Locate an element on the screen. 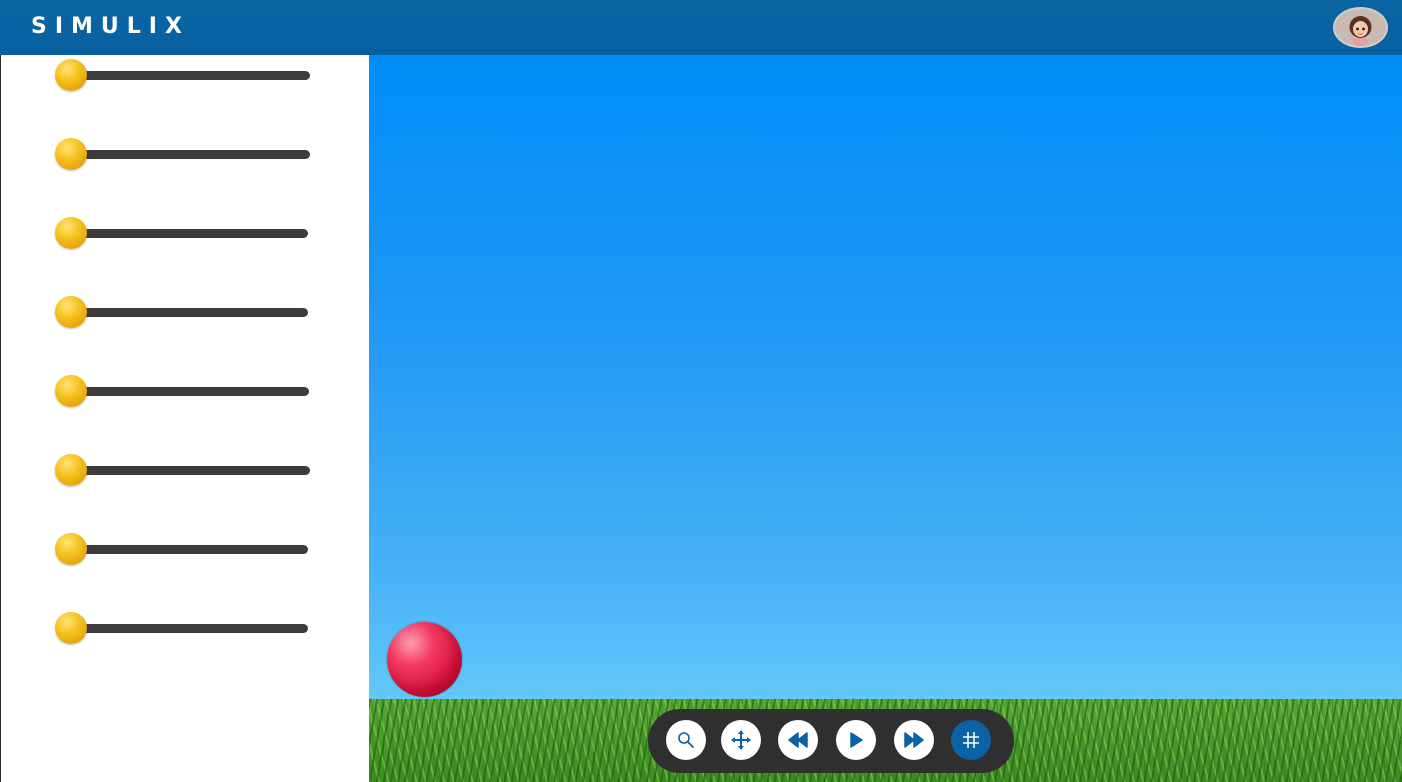 The width and height of the screenshot is (1402, 782). rewind-button is located at coordinates (798, 740).